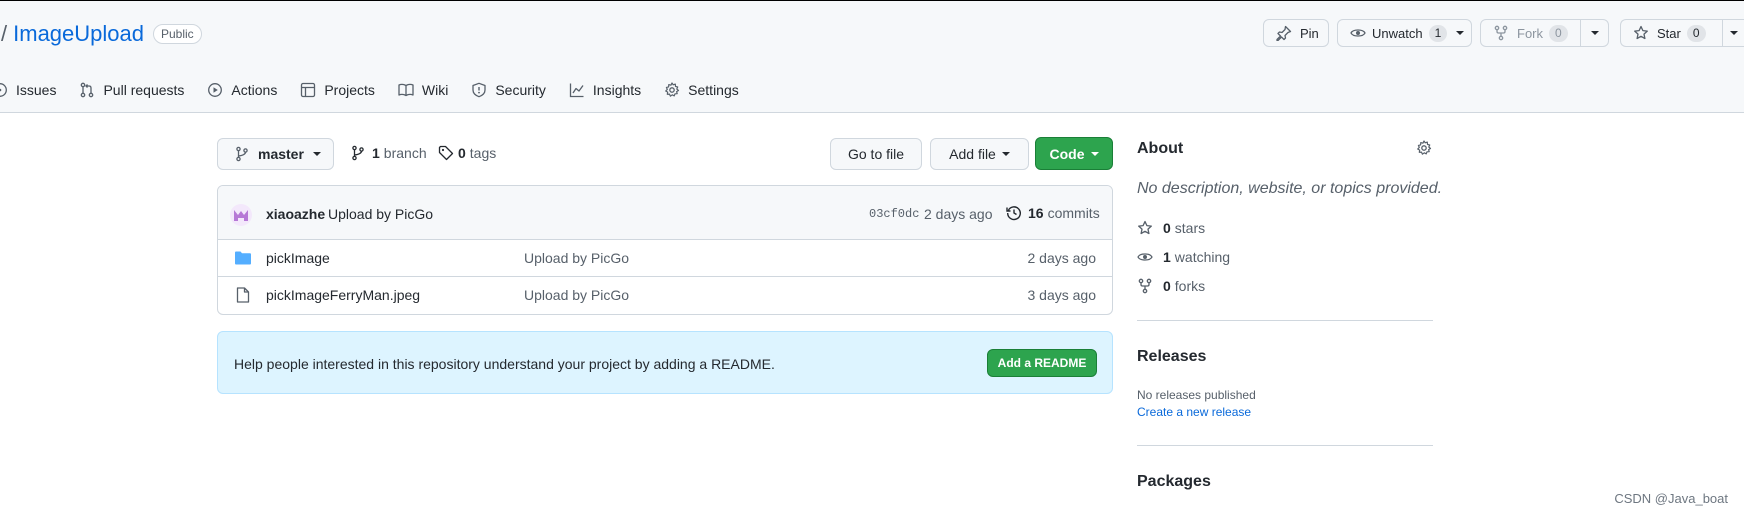  I want to click on add-file-label: Add file, so click(972, 154).